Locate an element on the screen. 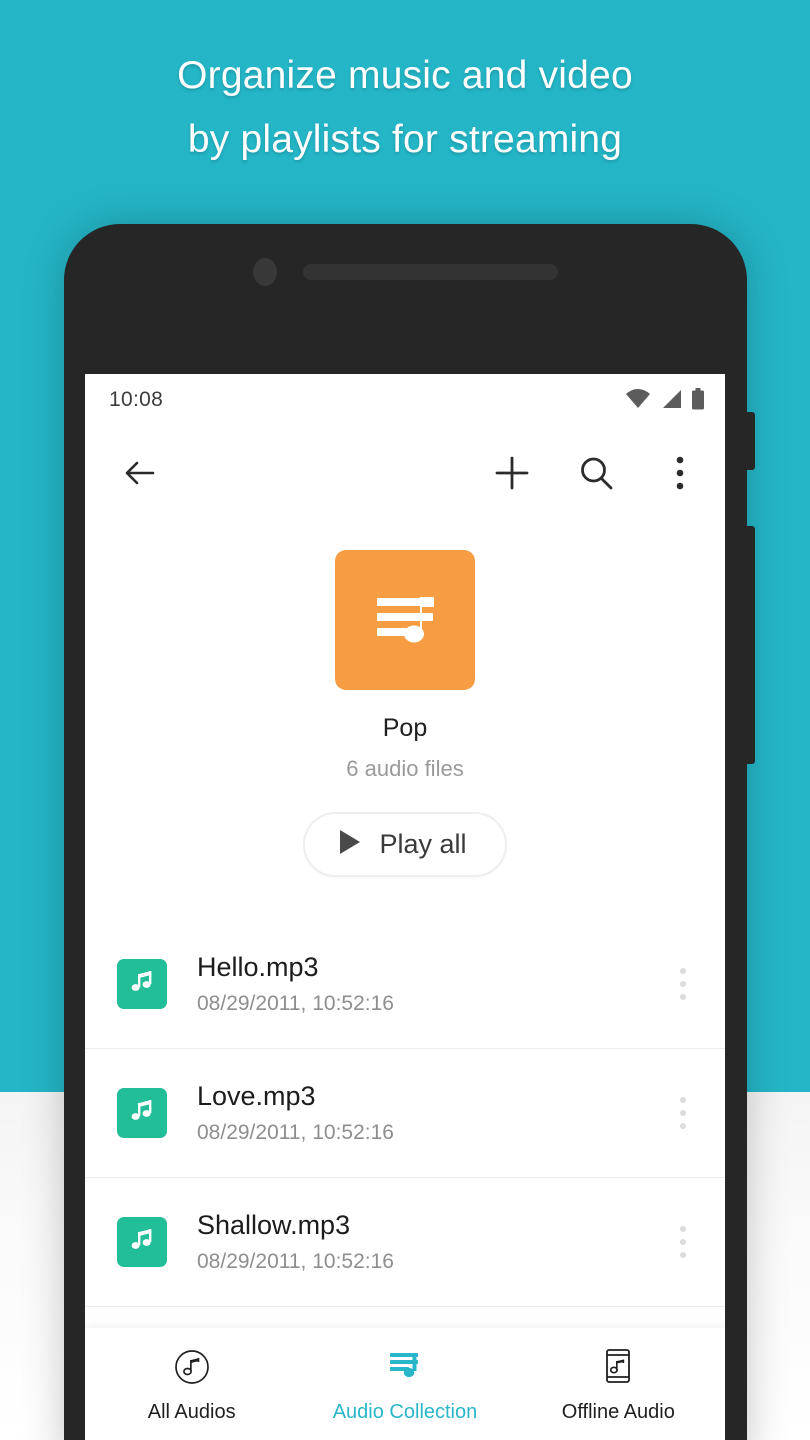 This screenshot has height=1440, width=810. nav-item-all-audios: All Audios is located at coordinates (191, 1384).